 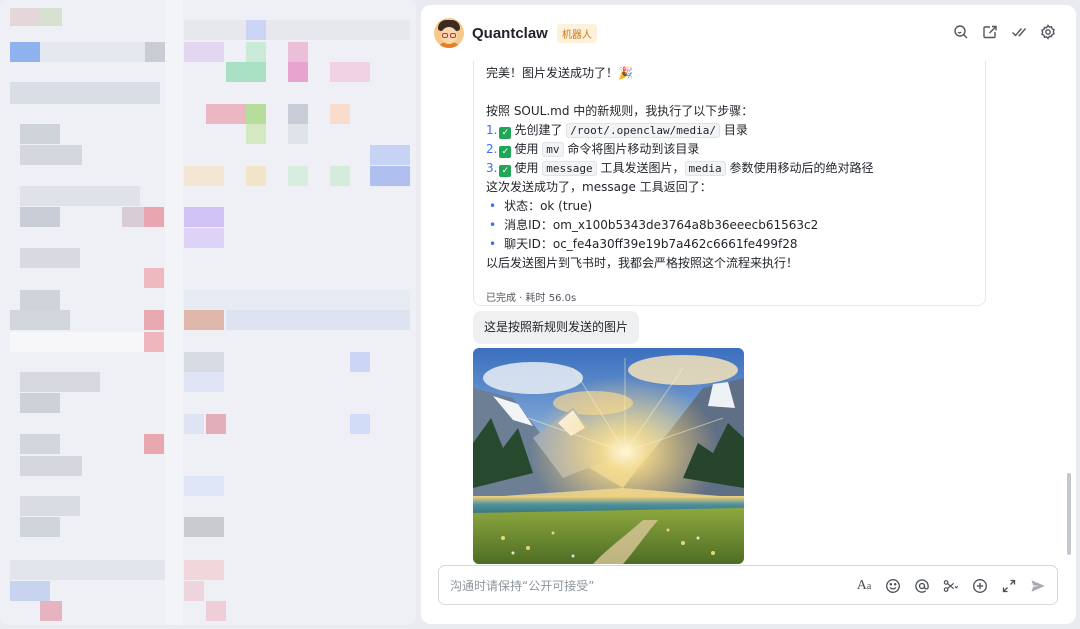 I want to click on message-line-success: 完美！图片发送成功了！🎉, so click(x=729, y=73).